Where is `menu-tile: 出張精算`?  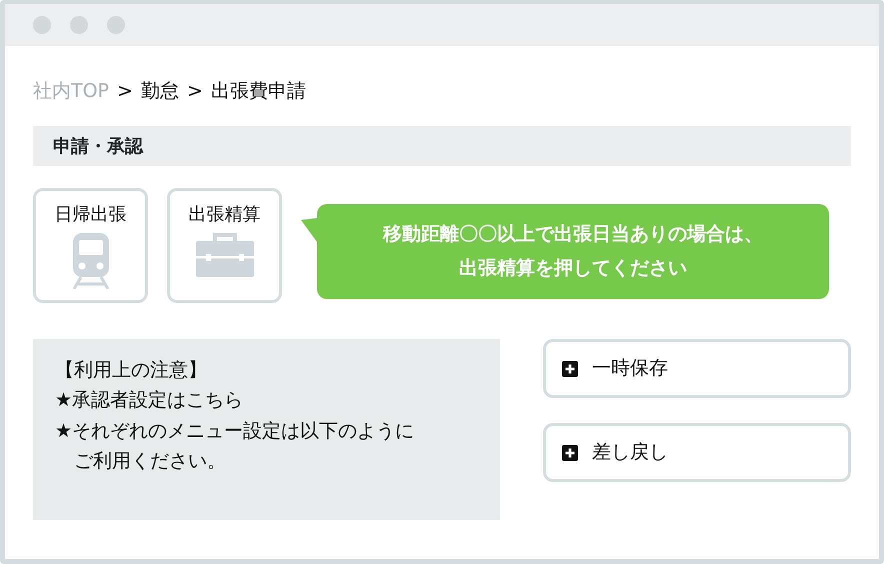 menu-tile: 出張精算 is located at coordinates (224, 245).